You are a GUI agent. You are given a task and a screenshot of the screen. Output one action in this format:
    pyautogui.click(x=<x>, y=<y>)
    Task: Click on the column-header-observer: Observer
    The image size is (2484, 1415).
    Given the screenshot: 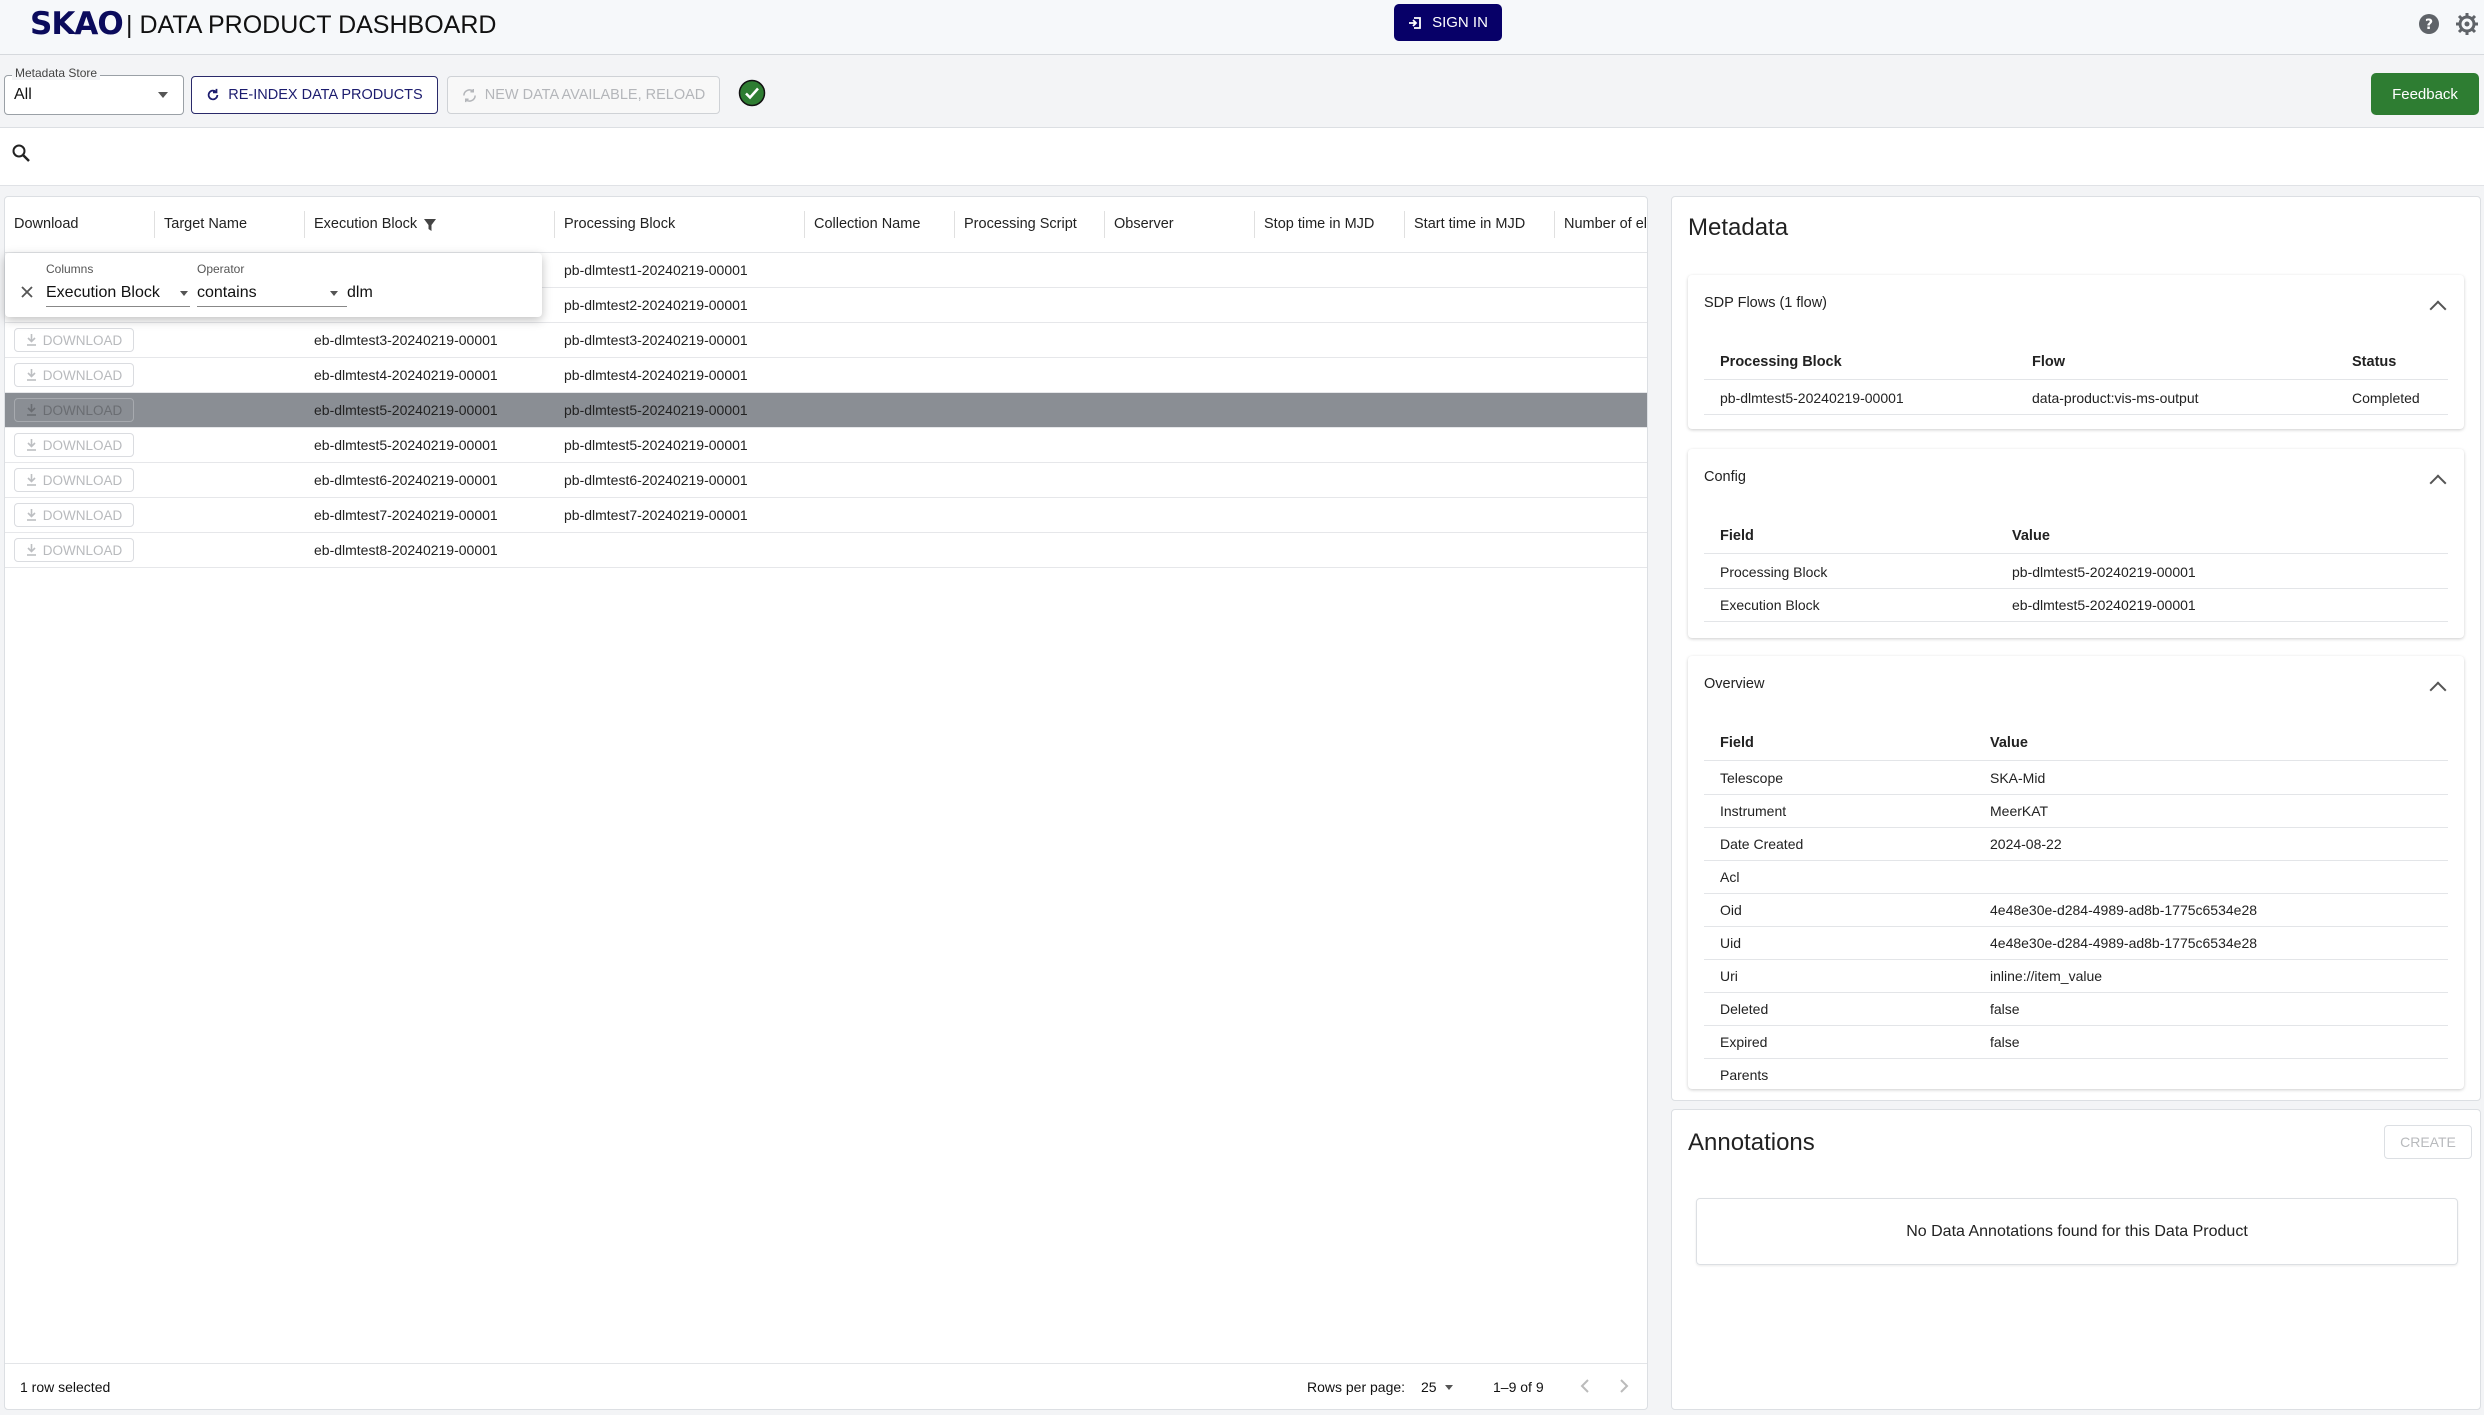 What is the action you would take?
    pyautogui.click(x=1179, y=224)
    